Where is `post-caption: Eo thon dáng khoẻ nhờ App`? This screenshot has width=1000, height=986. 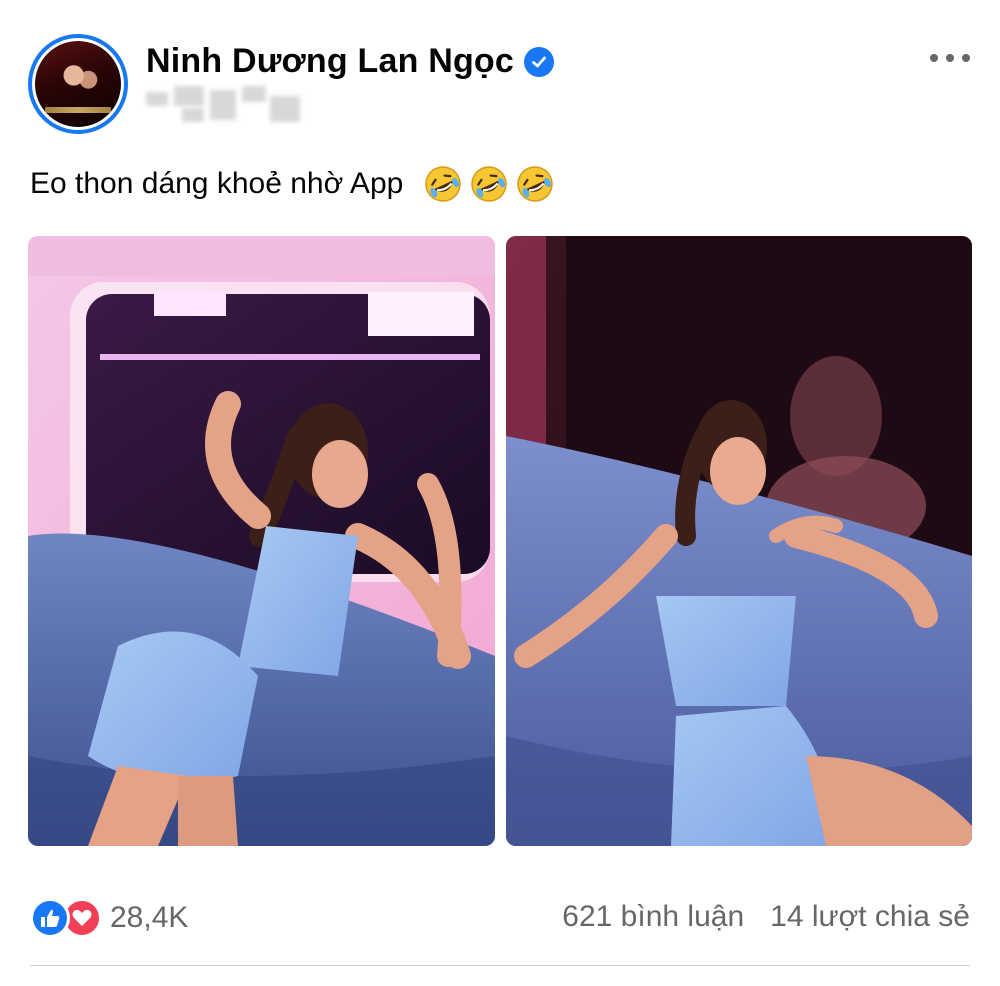 post-caption: Eo thon dáng khoẻ nhờ App is located at coordinates (292, 184).